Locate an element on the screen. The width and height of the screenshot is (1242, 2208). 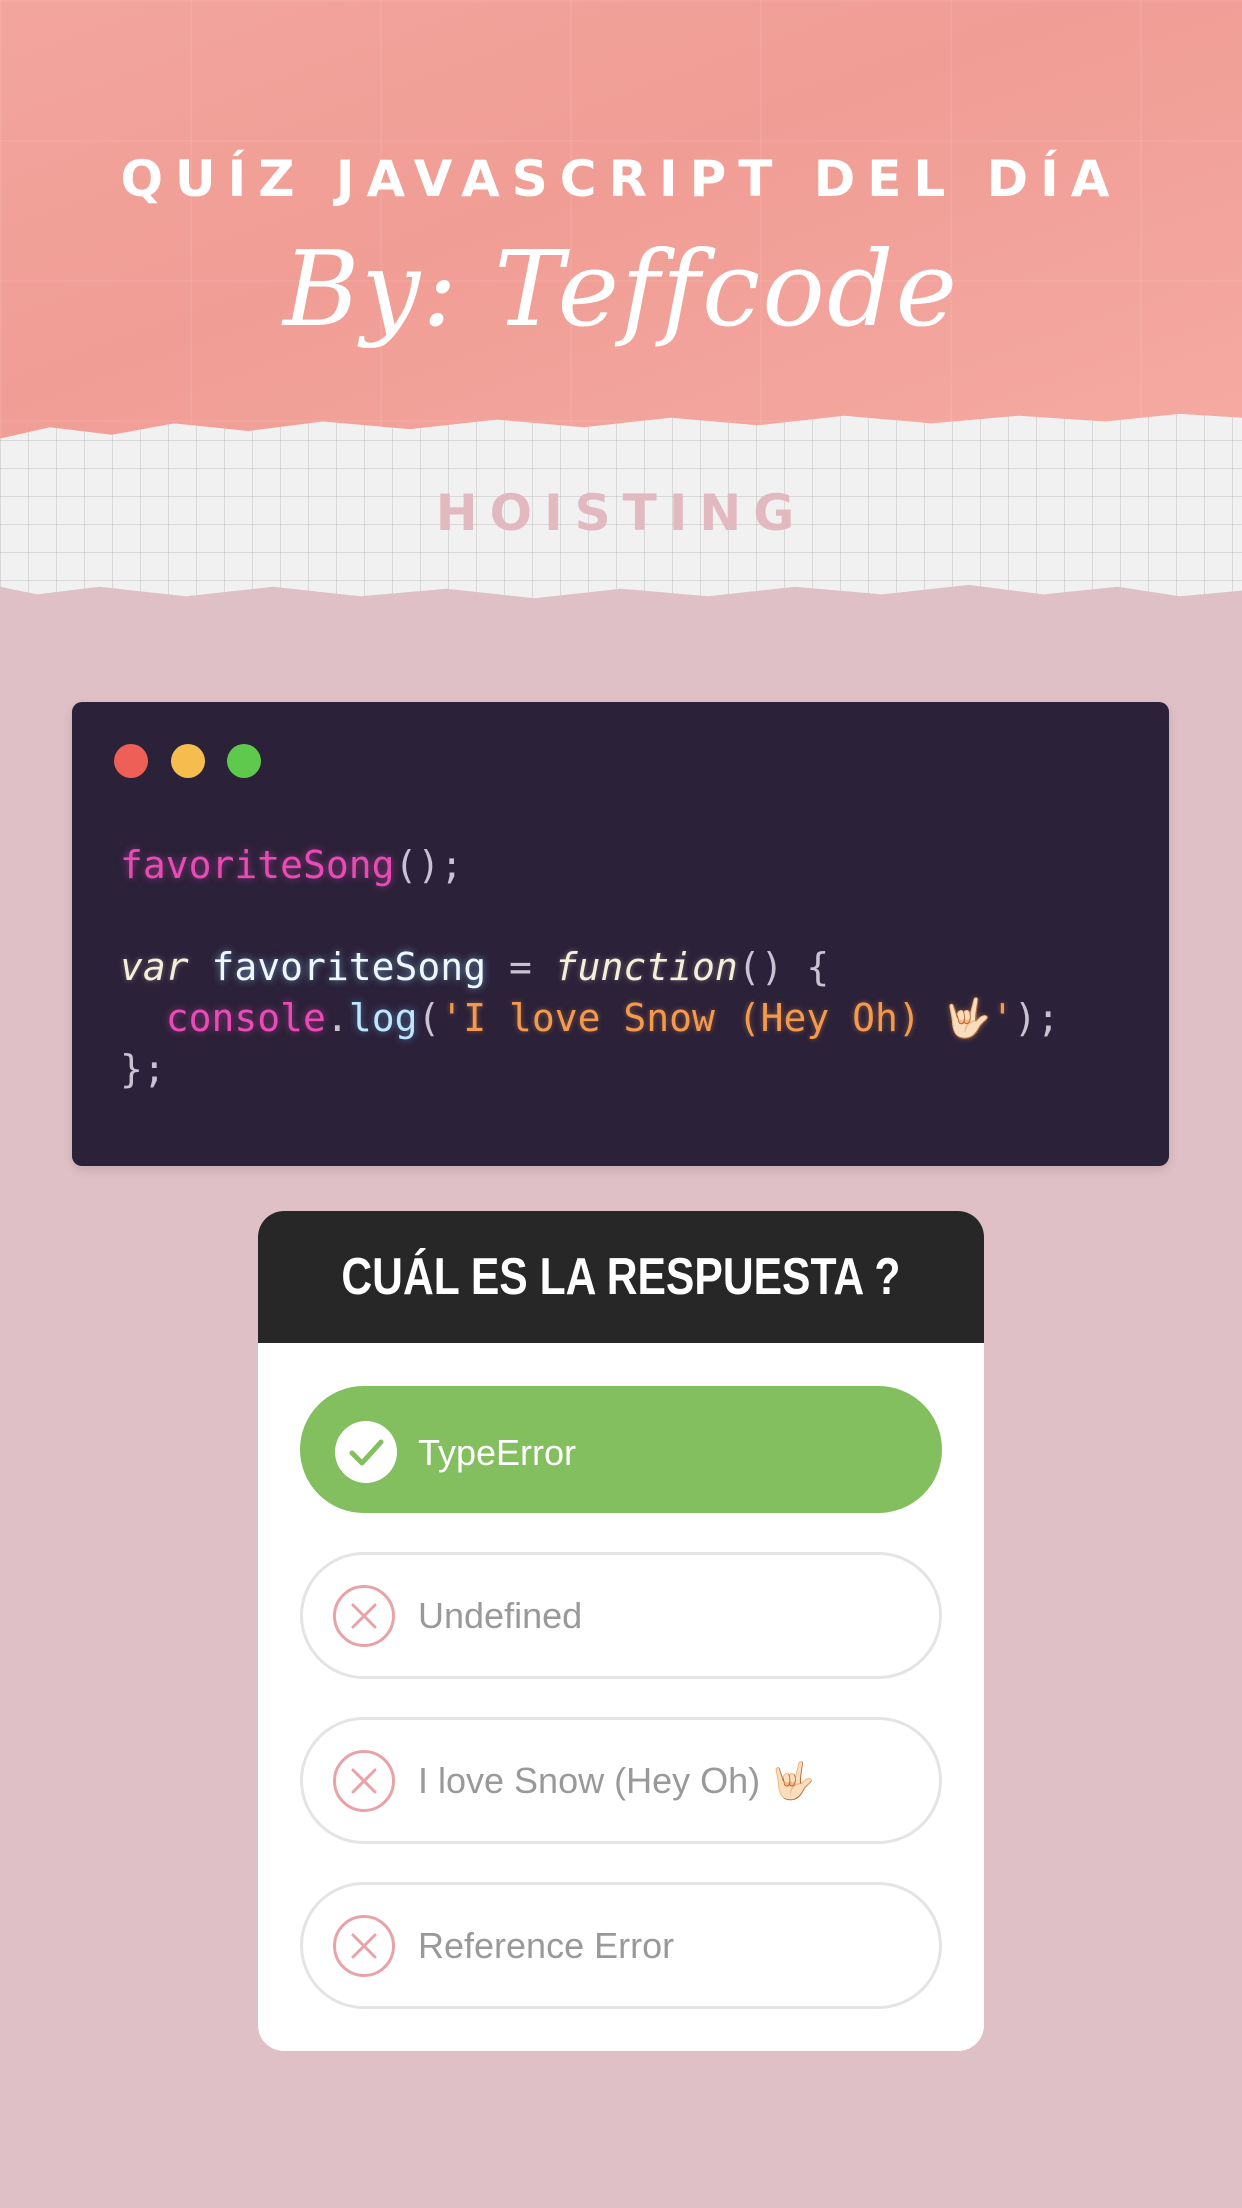
maximize-dot-icon is located at coordinates (244, 761).